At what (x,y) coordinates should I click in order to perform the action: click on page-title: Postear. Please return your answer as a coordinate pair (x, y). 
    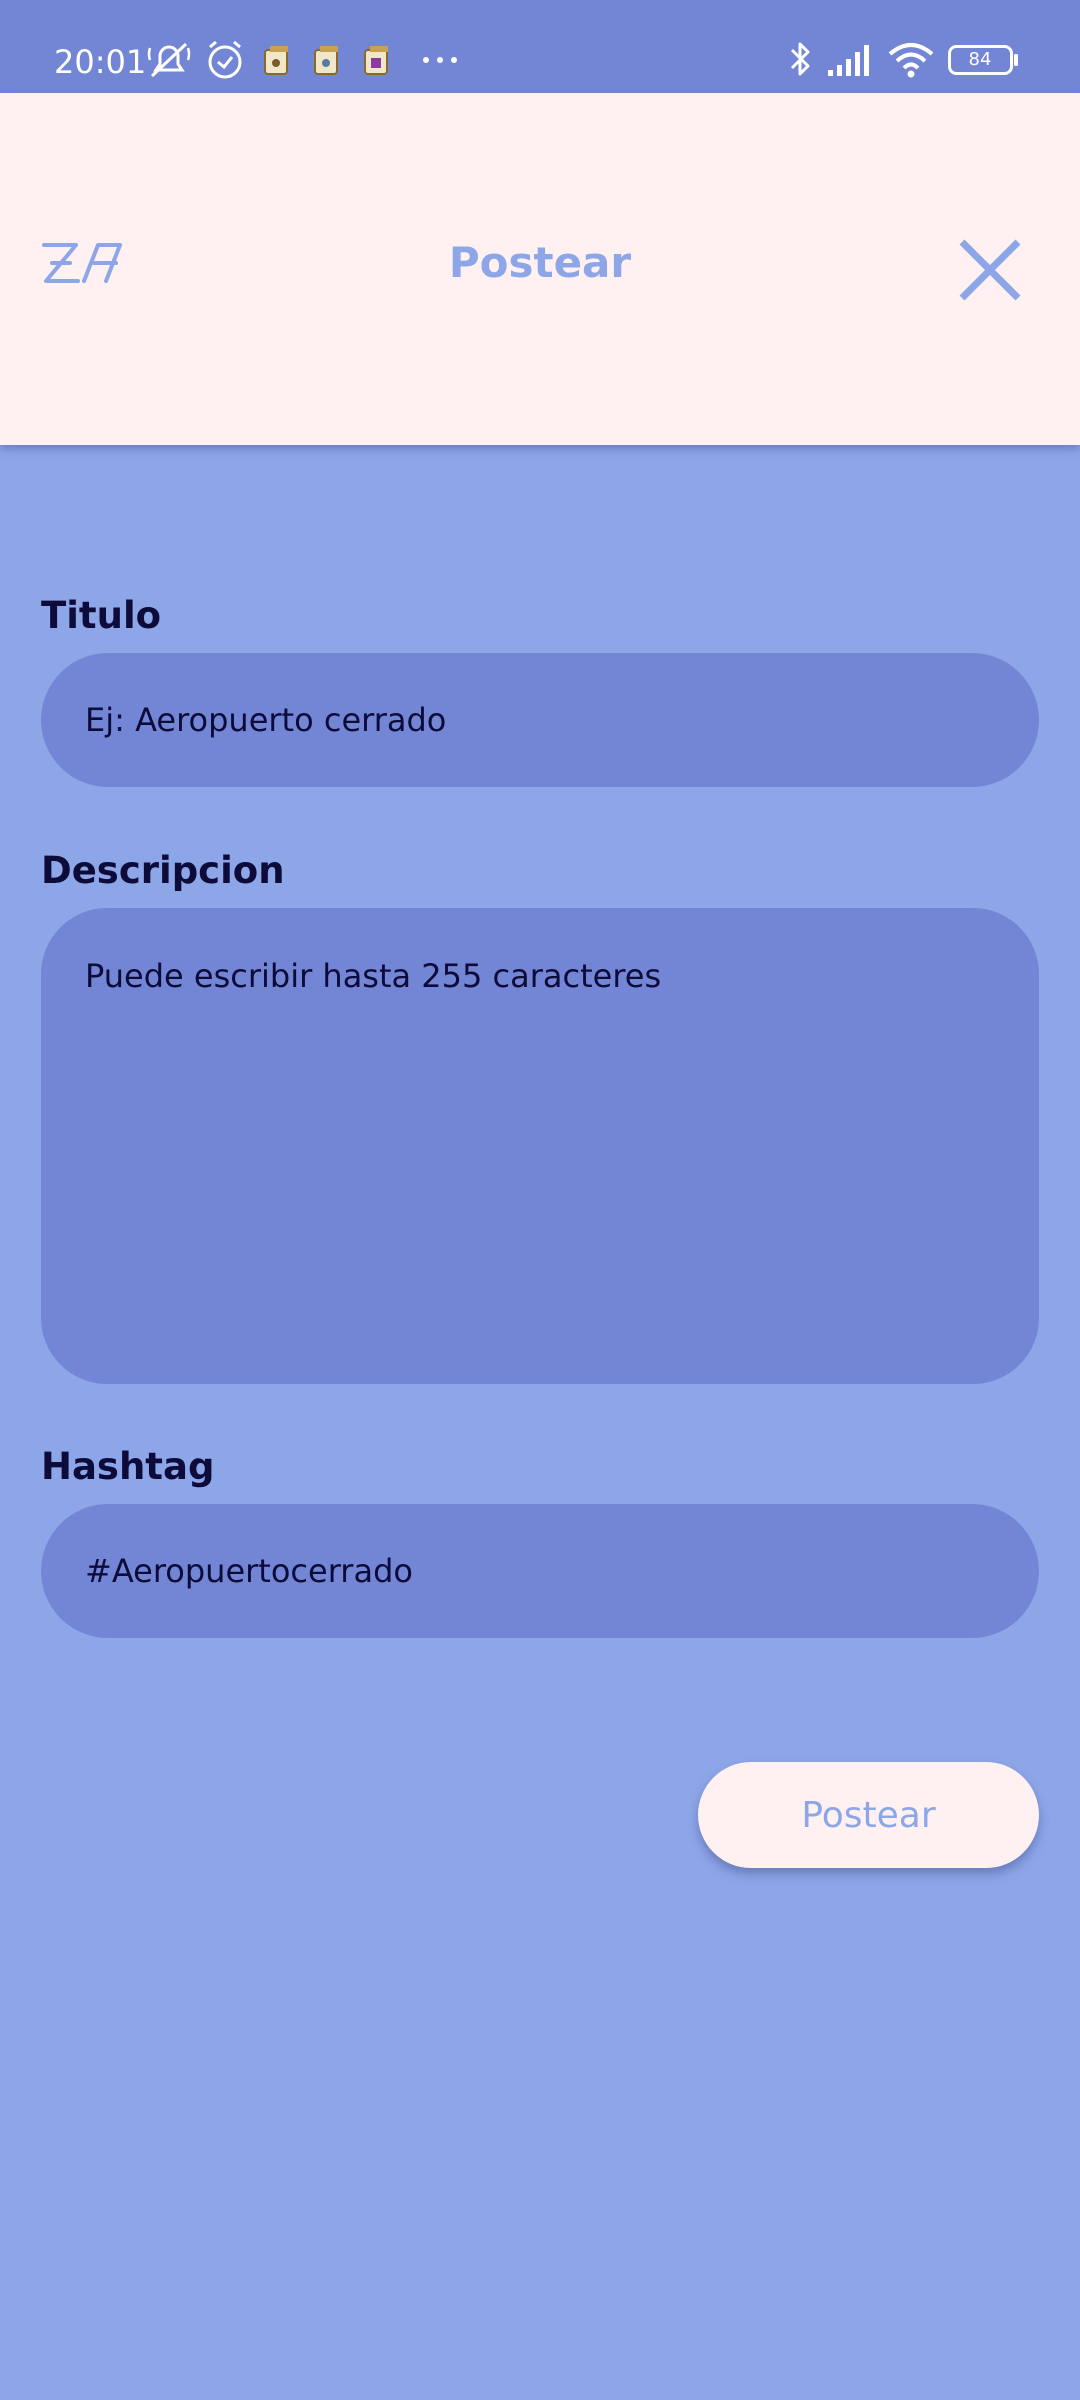
    Looking at the image, I should click on (540, 262).